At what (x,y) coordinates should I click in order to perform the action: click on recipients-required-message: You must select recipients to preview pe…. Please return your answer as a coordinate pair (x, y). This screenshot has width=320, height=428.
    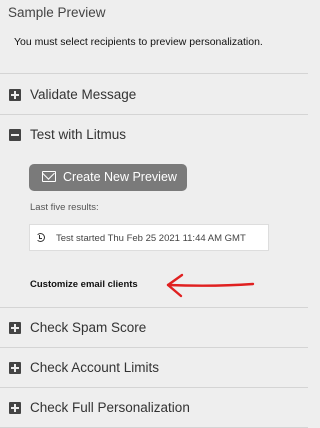
    Looking at the image, I should click on (138, 42).